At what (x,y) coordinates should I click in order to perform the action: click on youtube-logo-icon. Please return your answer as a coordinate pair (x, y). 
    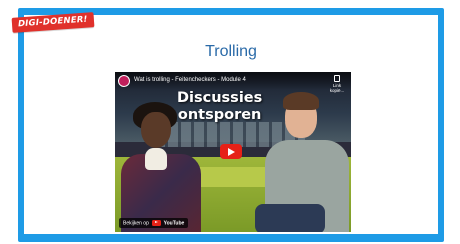
    Looking at the image, I should click on (157, 222).